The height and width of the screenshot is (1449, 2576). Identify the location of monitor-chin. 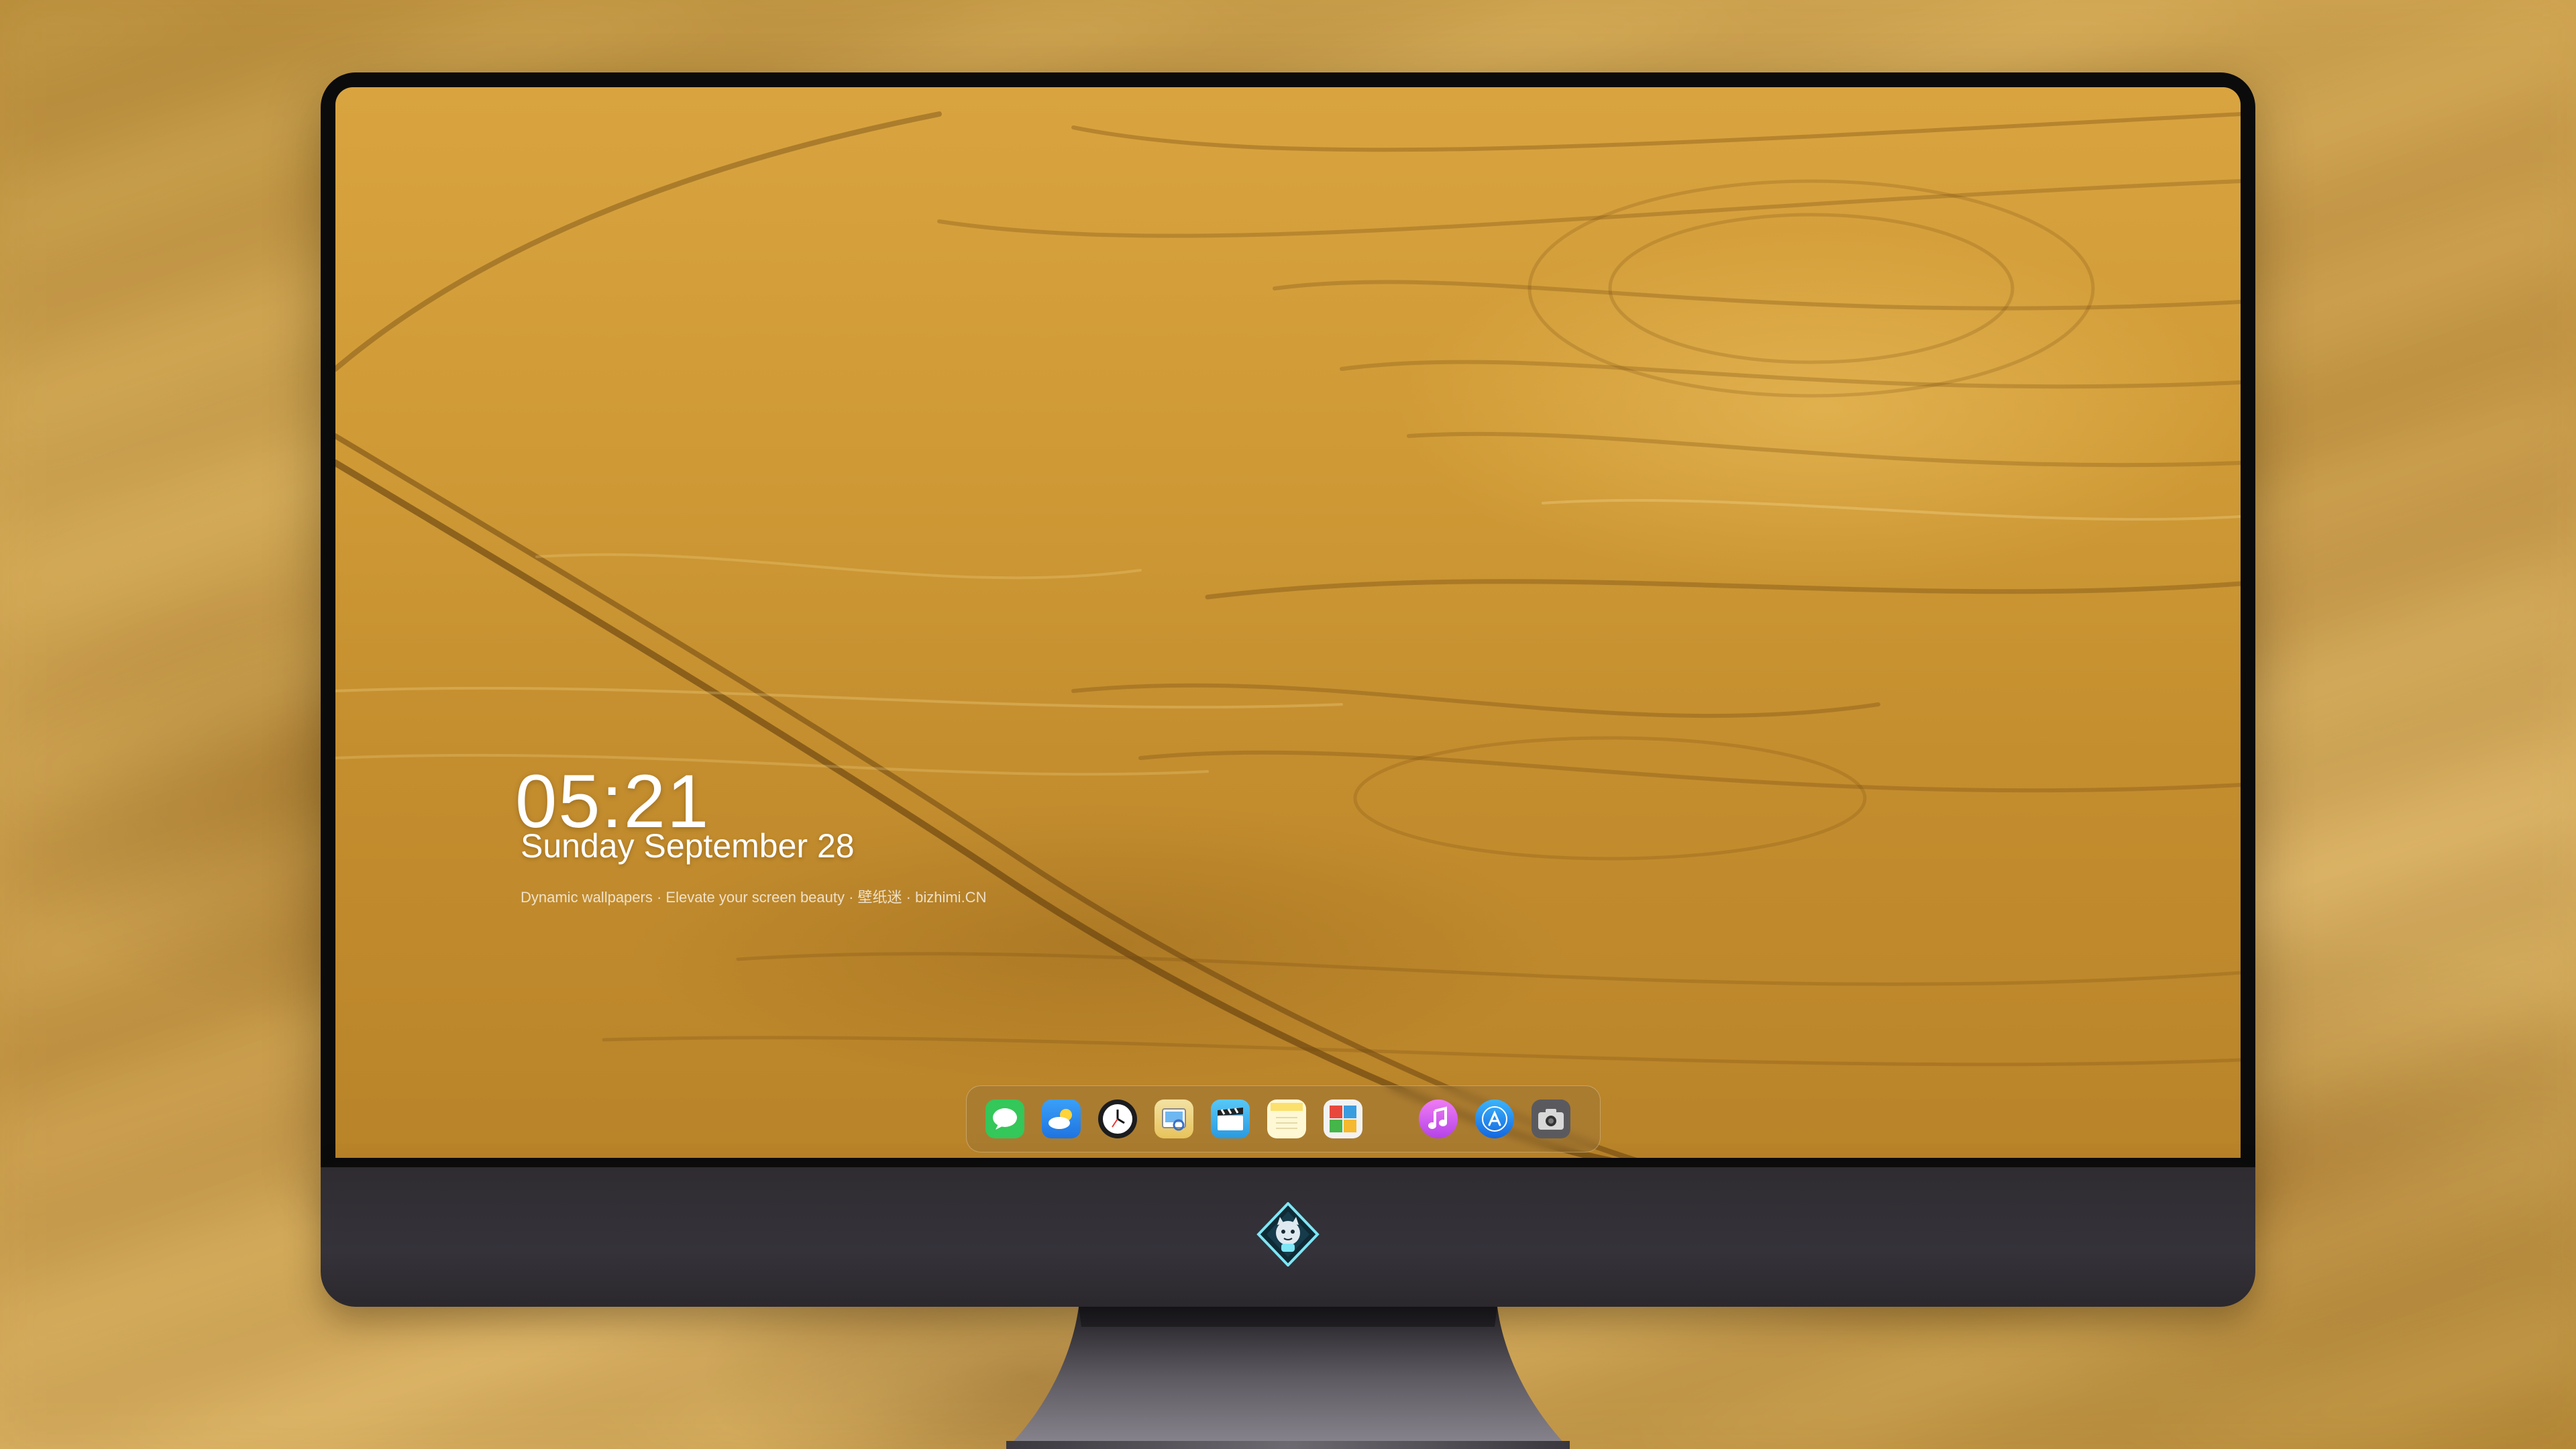
(1288, 1237).